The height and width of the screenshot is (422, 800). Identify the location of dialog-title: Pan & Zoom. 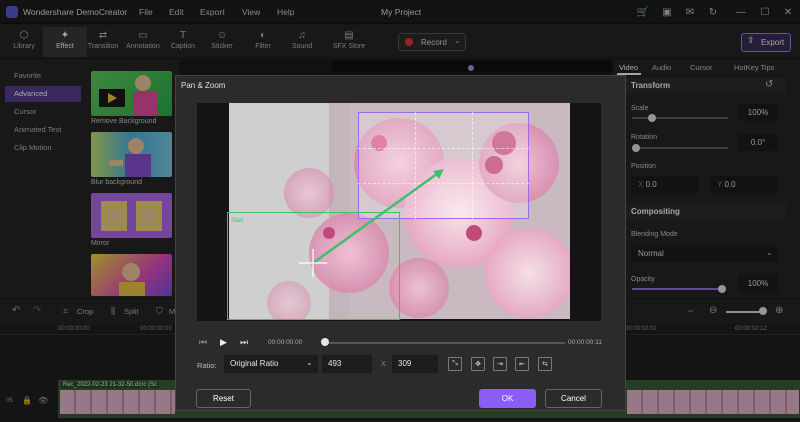
(203, 85).